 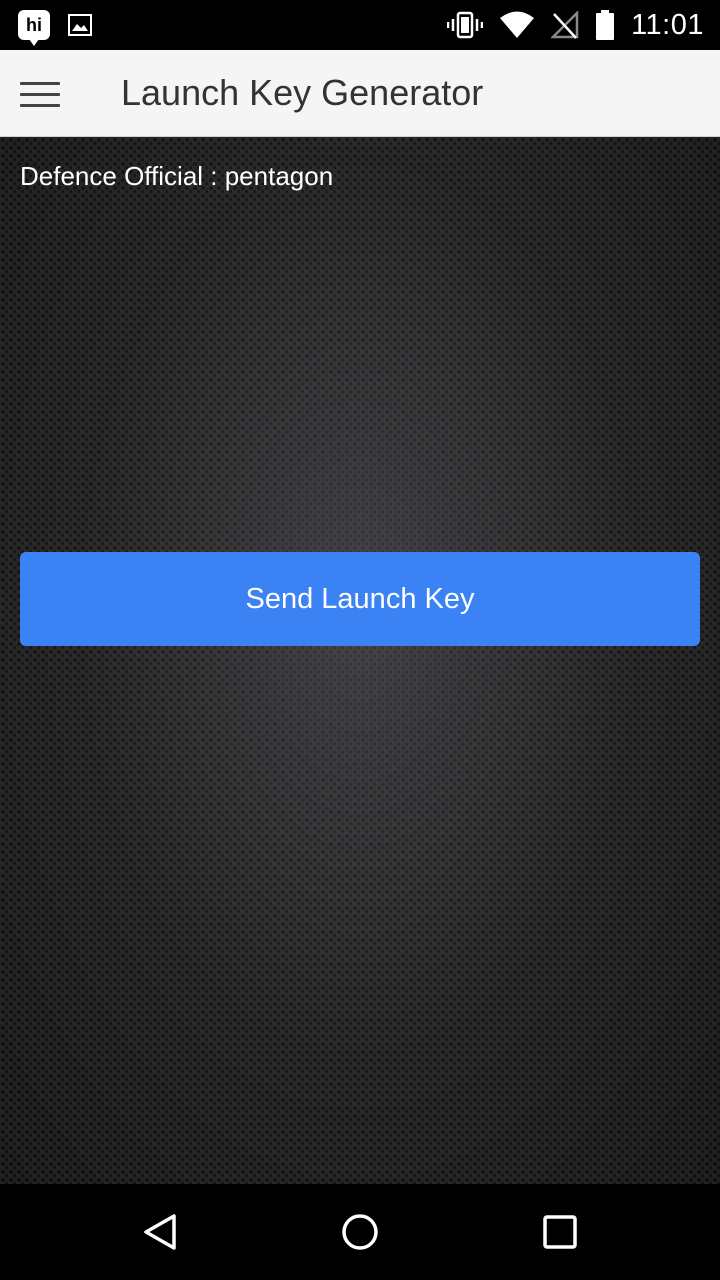 What do you see at coordinates (517, 24) in the screenshot?
I see `wifi-icon` at bounding box center [517, 24].